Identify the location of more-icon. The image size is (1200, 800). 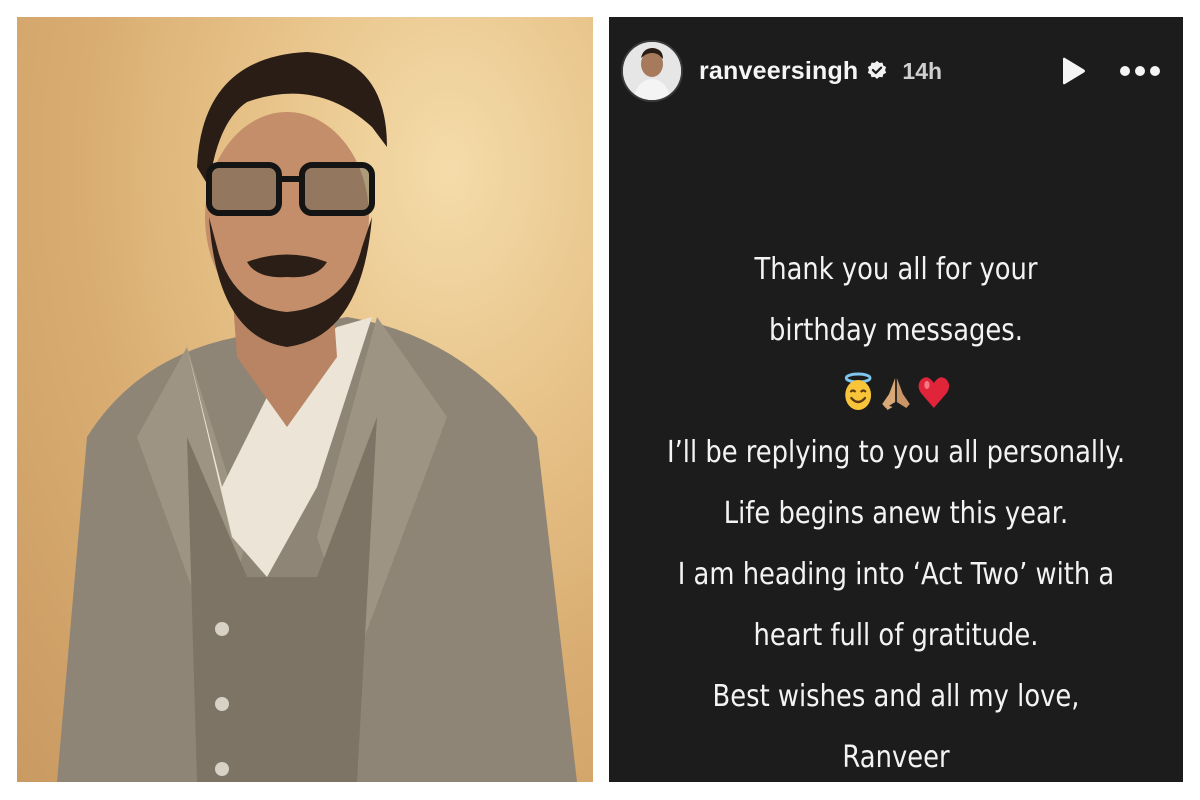
(1140, 71).